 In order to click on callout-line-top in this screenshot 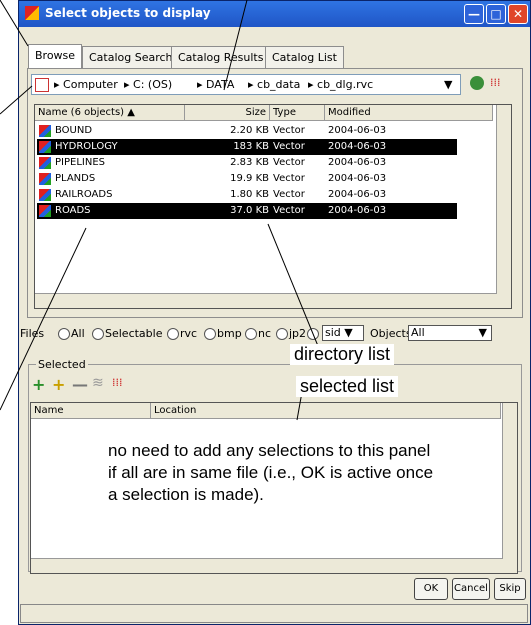, I will do `click(14, 23)`.